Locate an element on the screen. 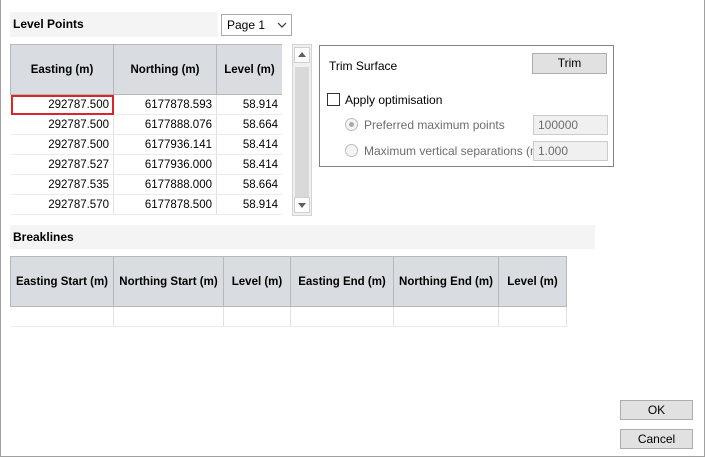  level-points-scrollbar is located at coordinates (302, 130).